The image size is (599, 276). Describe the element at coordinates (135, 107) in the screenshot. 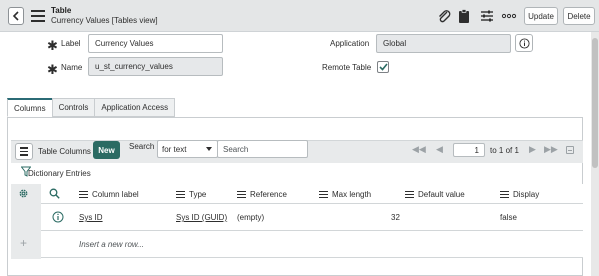

I see `tab-application-access: Application Access` at that location.